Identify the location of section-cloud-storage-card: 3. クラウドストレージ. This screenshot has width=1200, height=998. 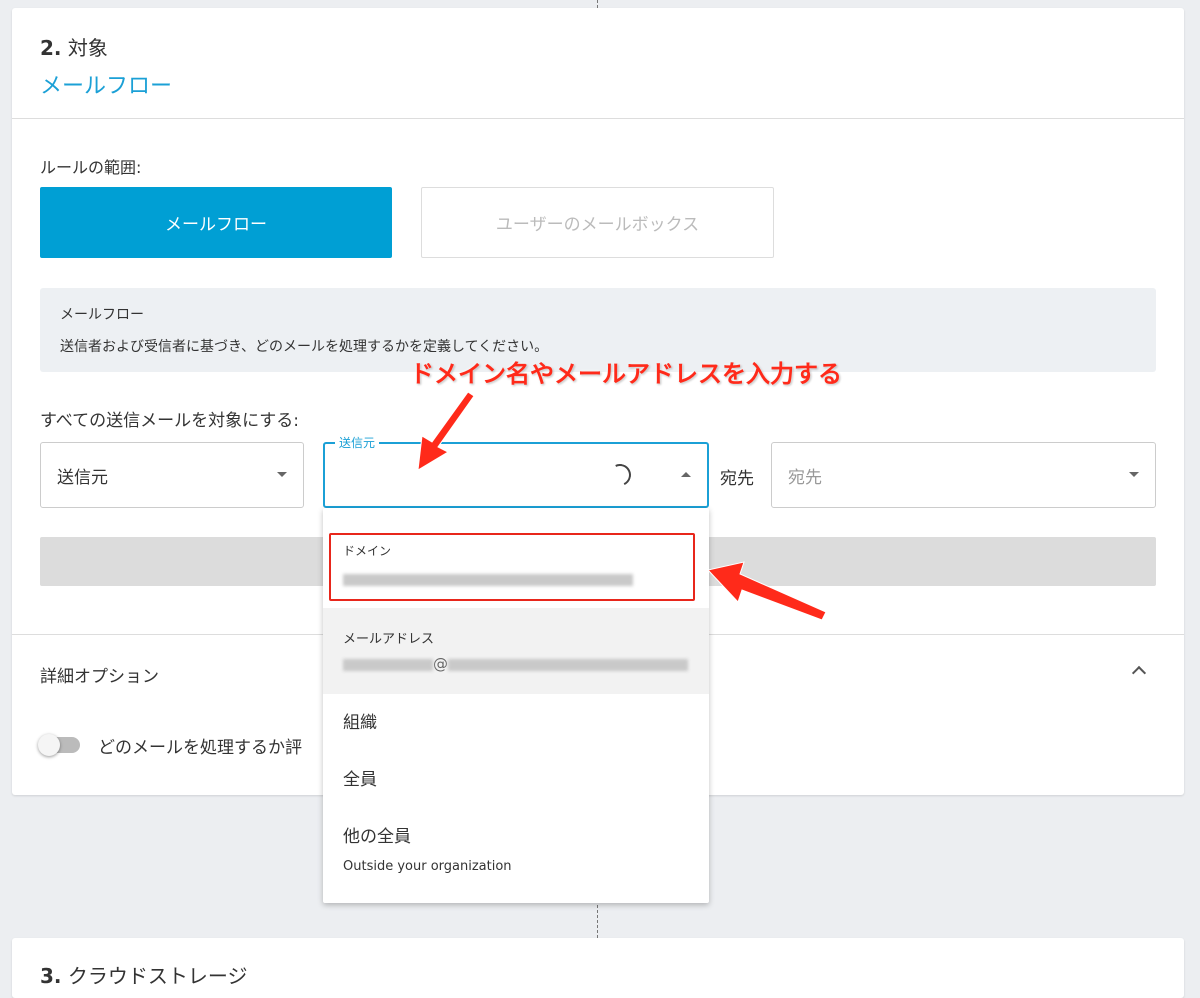
(598, 968).